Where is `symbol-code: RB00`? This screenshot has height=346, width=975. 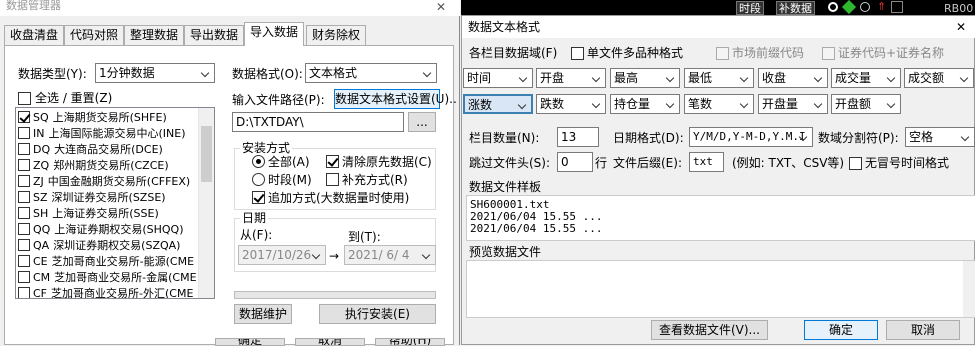 symbol-code: RB00 is located at coordinates (959, 8).